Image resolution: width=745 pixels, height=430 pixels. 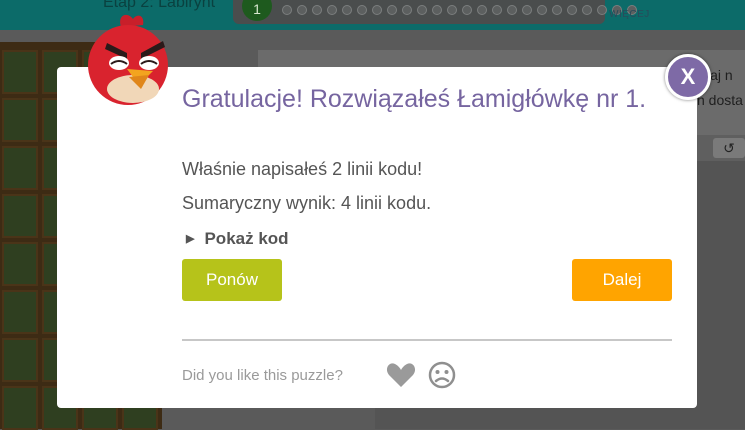 What do you see at coordinates (232, 280) in the screenshot?
I see `retry-button: Ponów` at bounding box center [232, 280].